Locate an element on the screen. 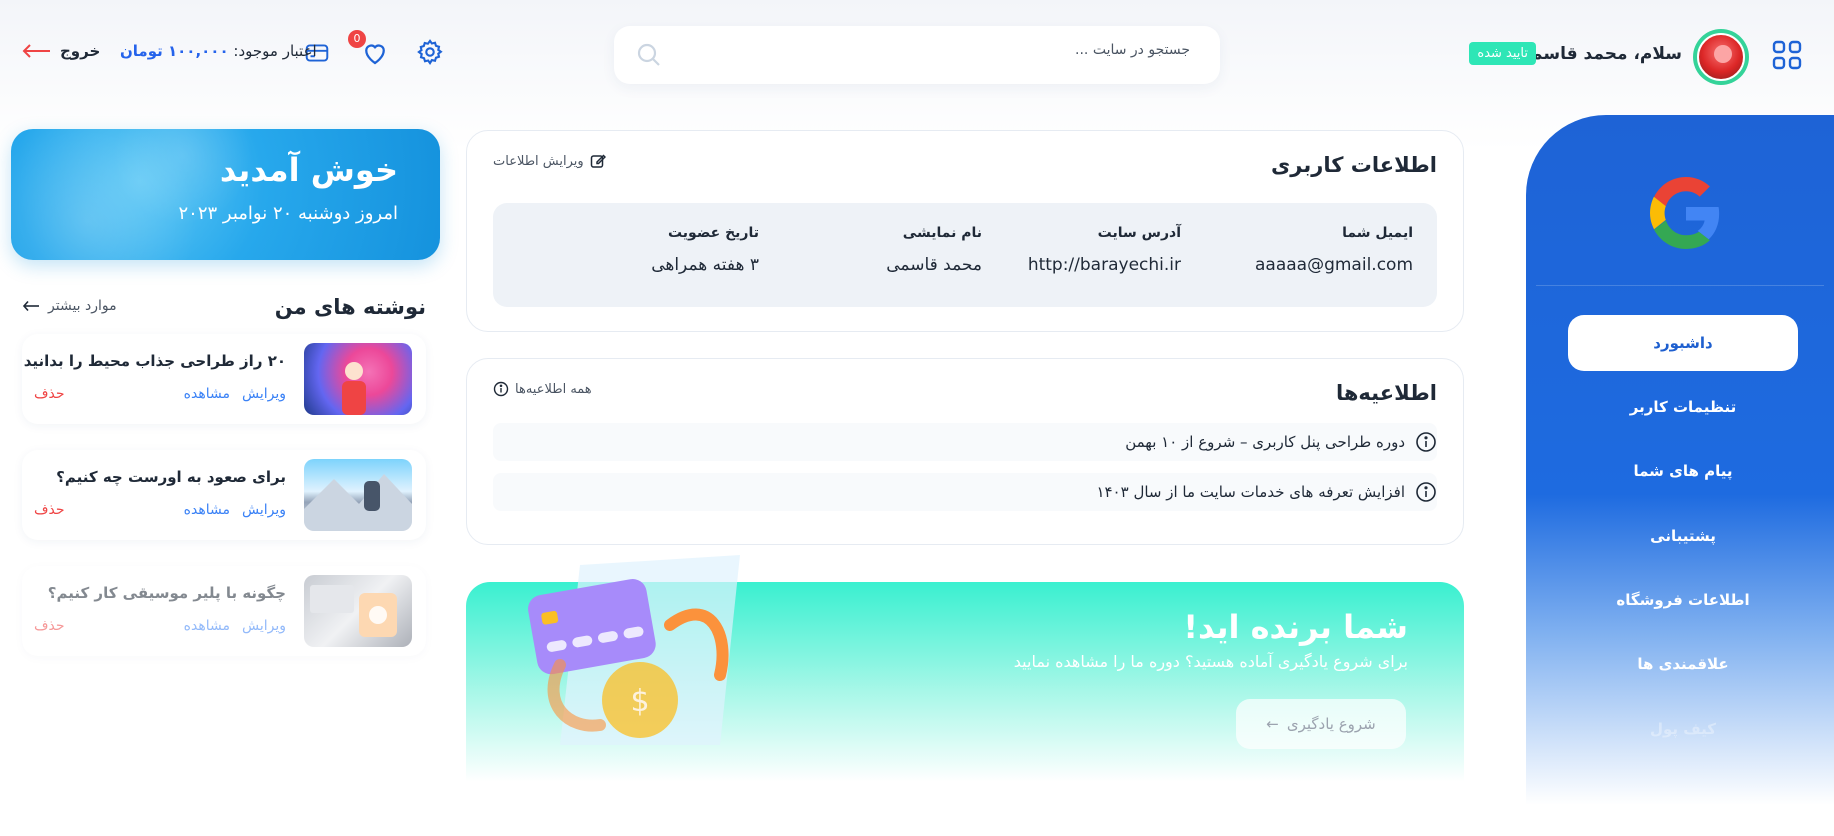  more-posts-link: موارد بیشتر is located at coordinates (69, 306).